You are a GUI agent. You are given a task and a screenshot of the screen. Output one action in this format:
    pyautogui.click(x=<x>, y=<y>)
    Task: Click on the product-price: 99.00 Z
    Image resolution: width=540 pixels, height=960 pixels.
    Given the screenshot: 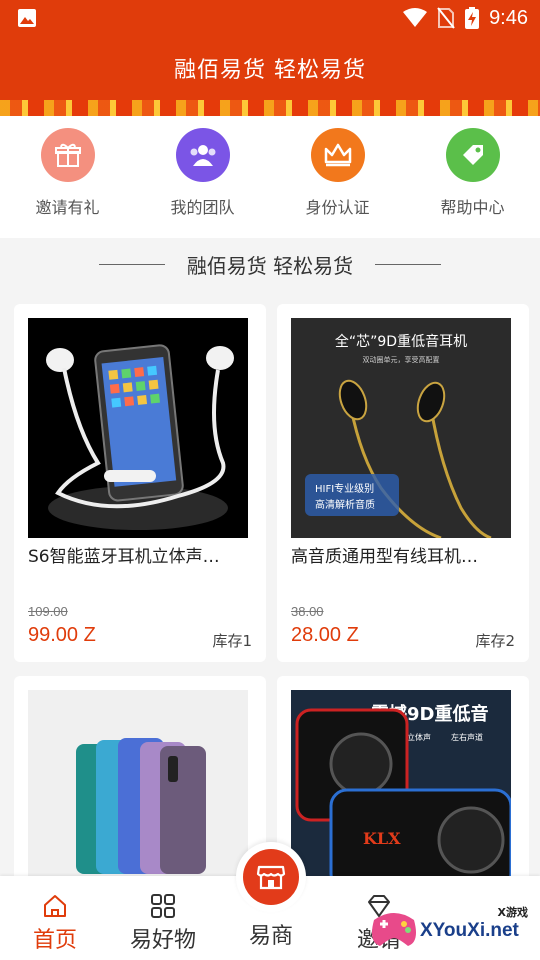 What is the action you would take?
    pyautogui.click(x=62, y=635)
    